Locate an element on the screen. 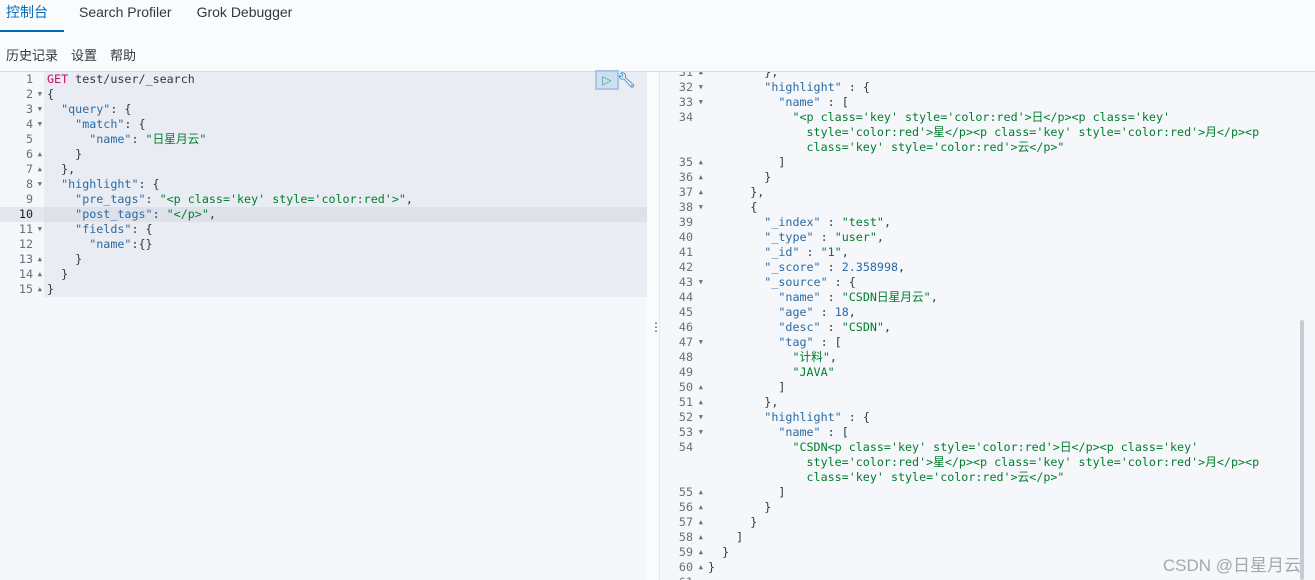  line-number: 40 is located at coordinates (685, 237).